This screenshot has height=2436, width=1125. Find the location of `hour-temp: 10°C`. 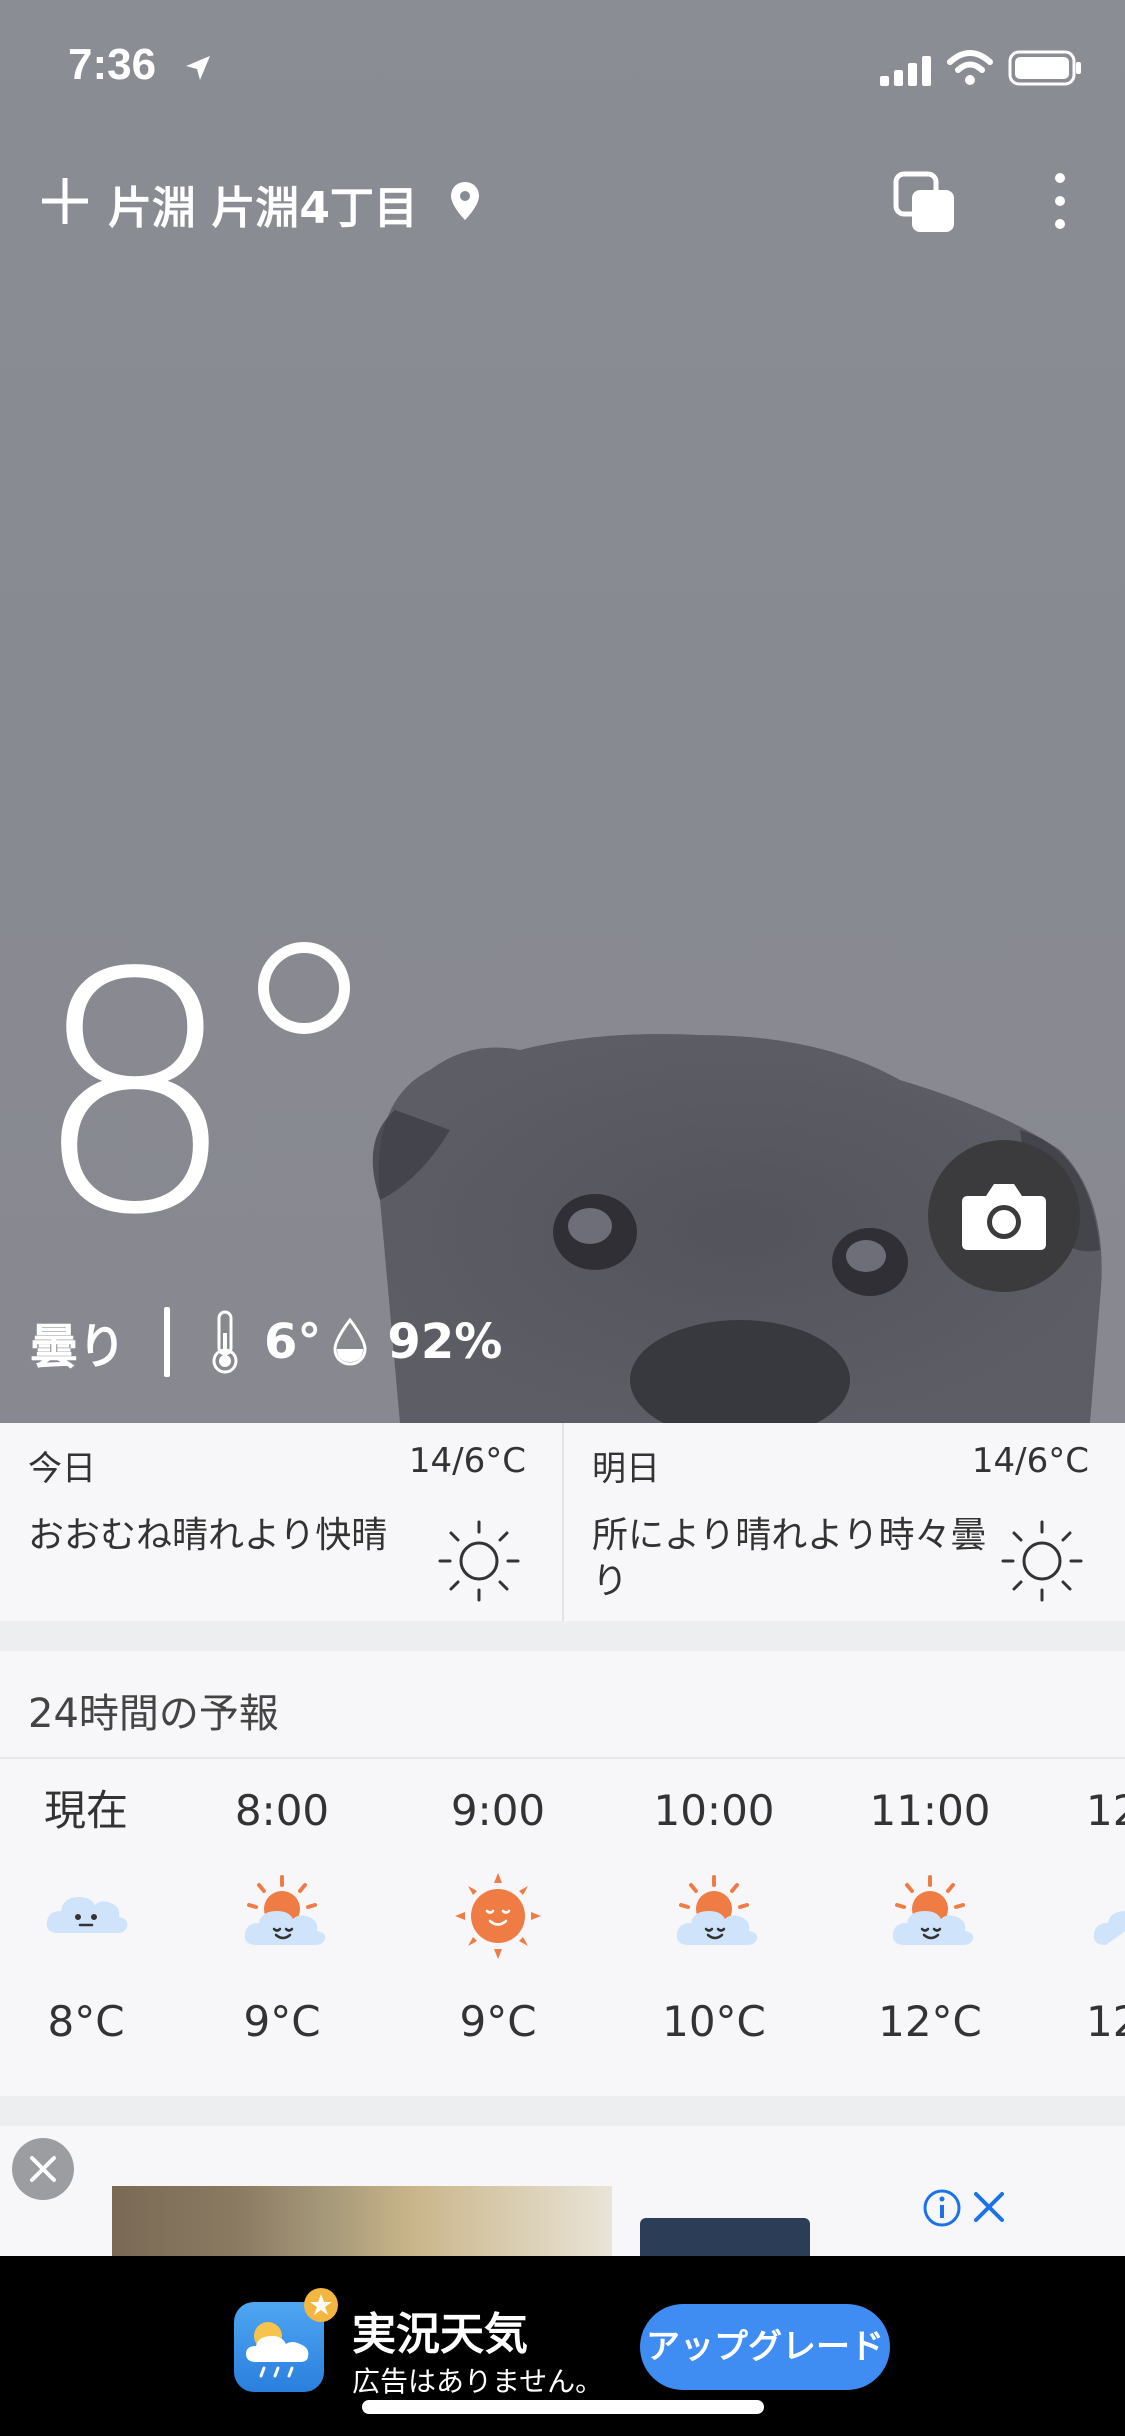

hour-temp: 10°C is located at coordinates (714, 2021).